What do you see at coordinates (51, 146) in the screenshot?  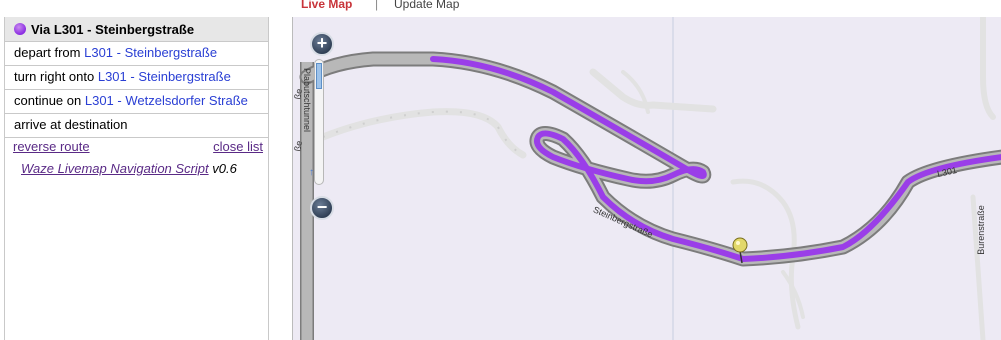 I see `reverse-route-link: reverse route` at bounding box center [51, 146].